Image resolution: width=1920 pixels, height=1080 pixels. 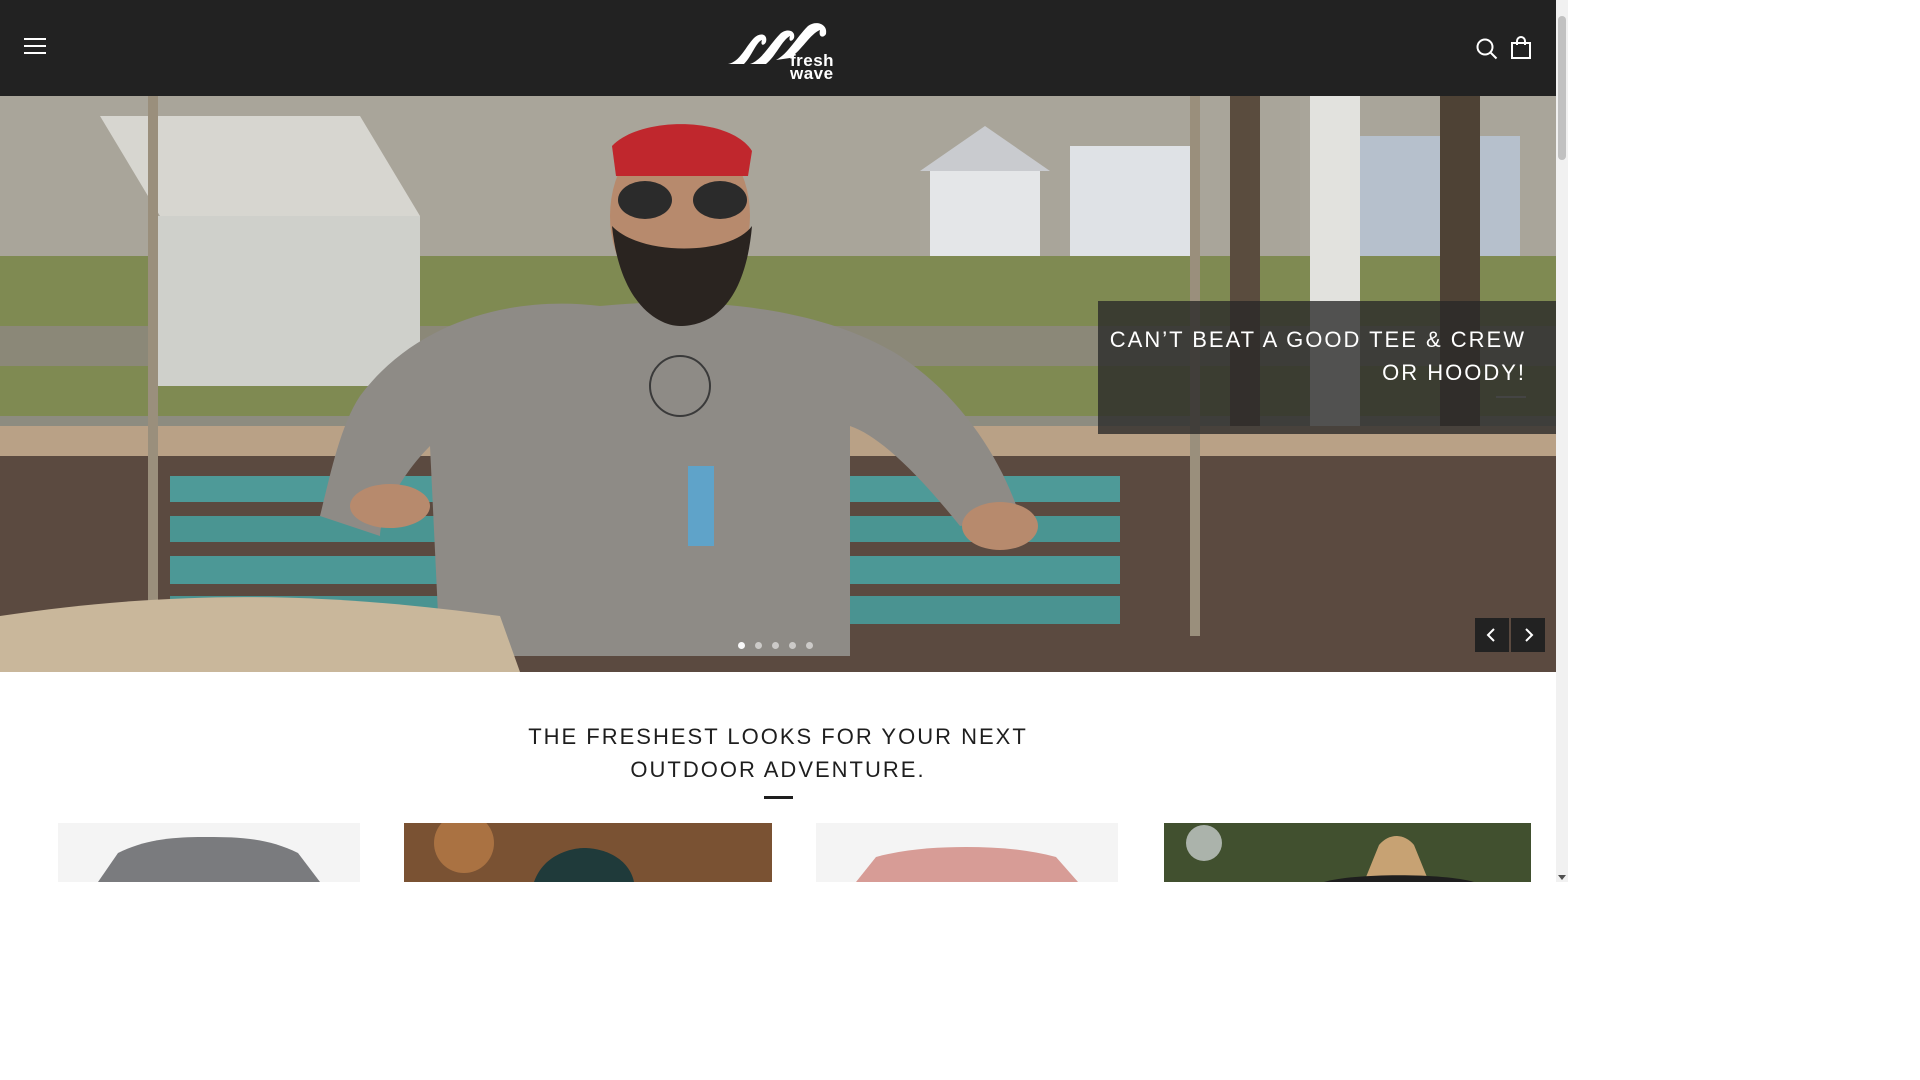 I want to click on hero-caption-box: CAN’T BEAT A GOOD TEE & CREW OR HOODY!, so click(x=1327, y=367).